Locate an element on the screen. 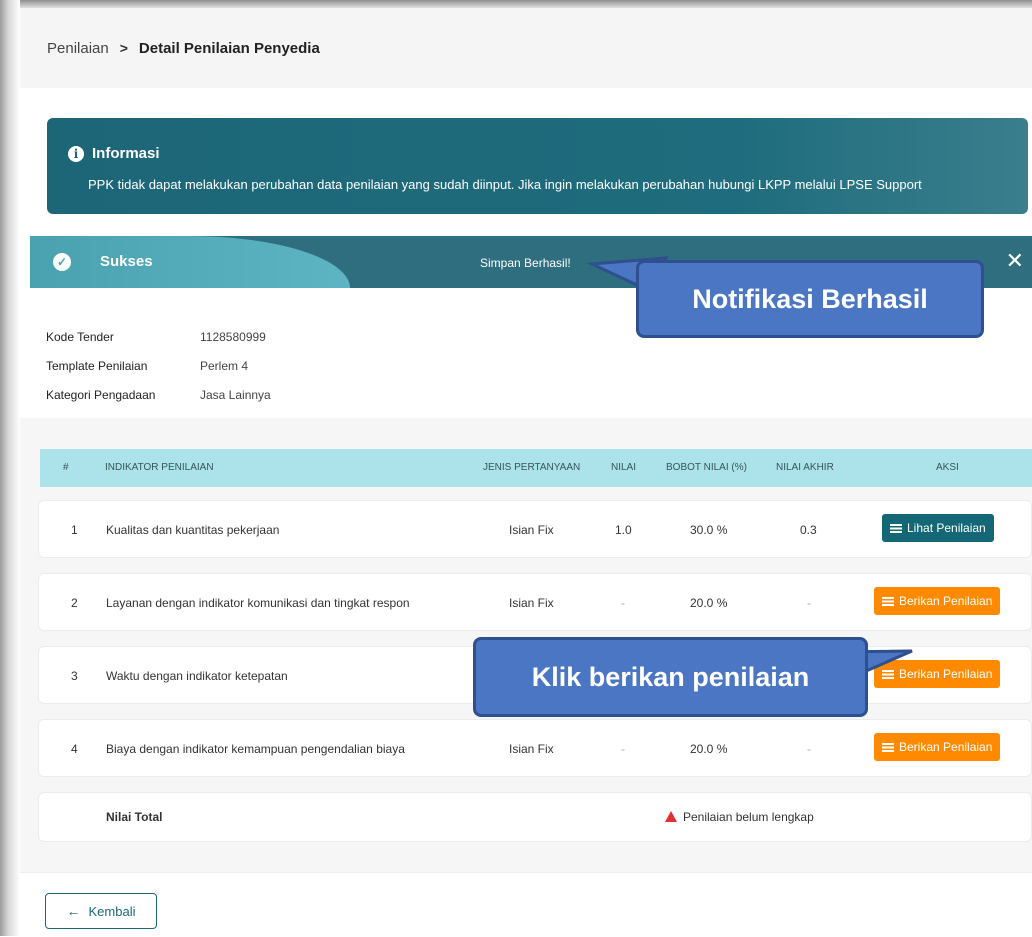  info-header: i Informasi is located at coordinates (114, 153).